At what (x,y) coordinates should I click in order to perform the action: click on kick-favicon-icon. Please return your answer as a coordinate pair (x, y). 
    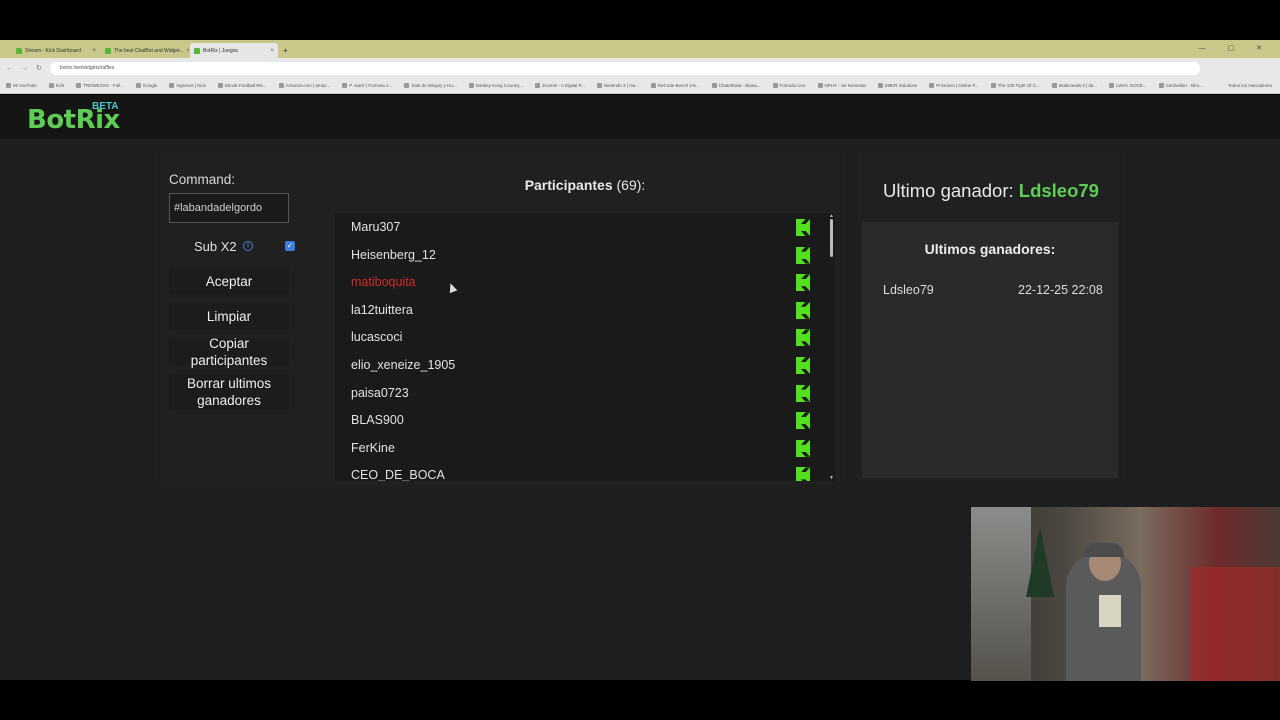
    Looking at the image, I should click on (19, 50).